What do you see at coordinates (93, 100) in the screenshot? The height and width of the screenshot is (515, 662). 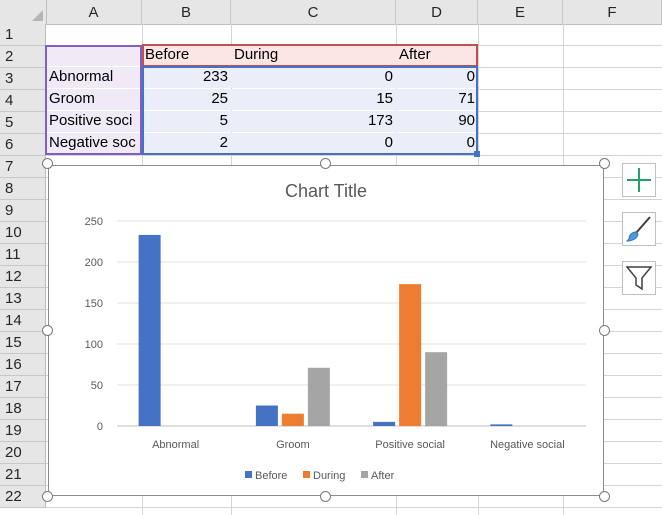 I see `category-range-outline` at bounding box center [93, 100].